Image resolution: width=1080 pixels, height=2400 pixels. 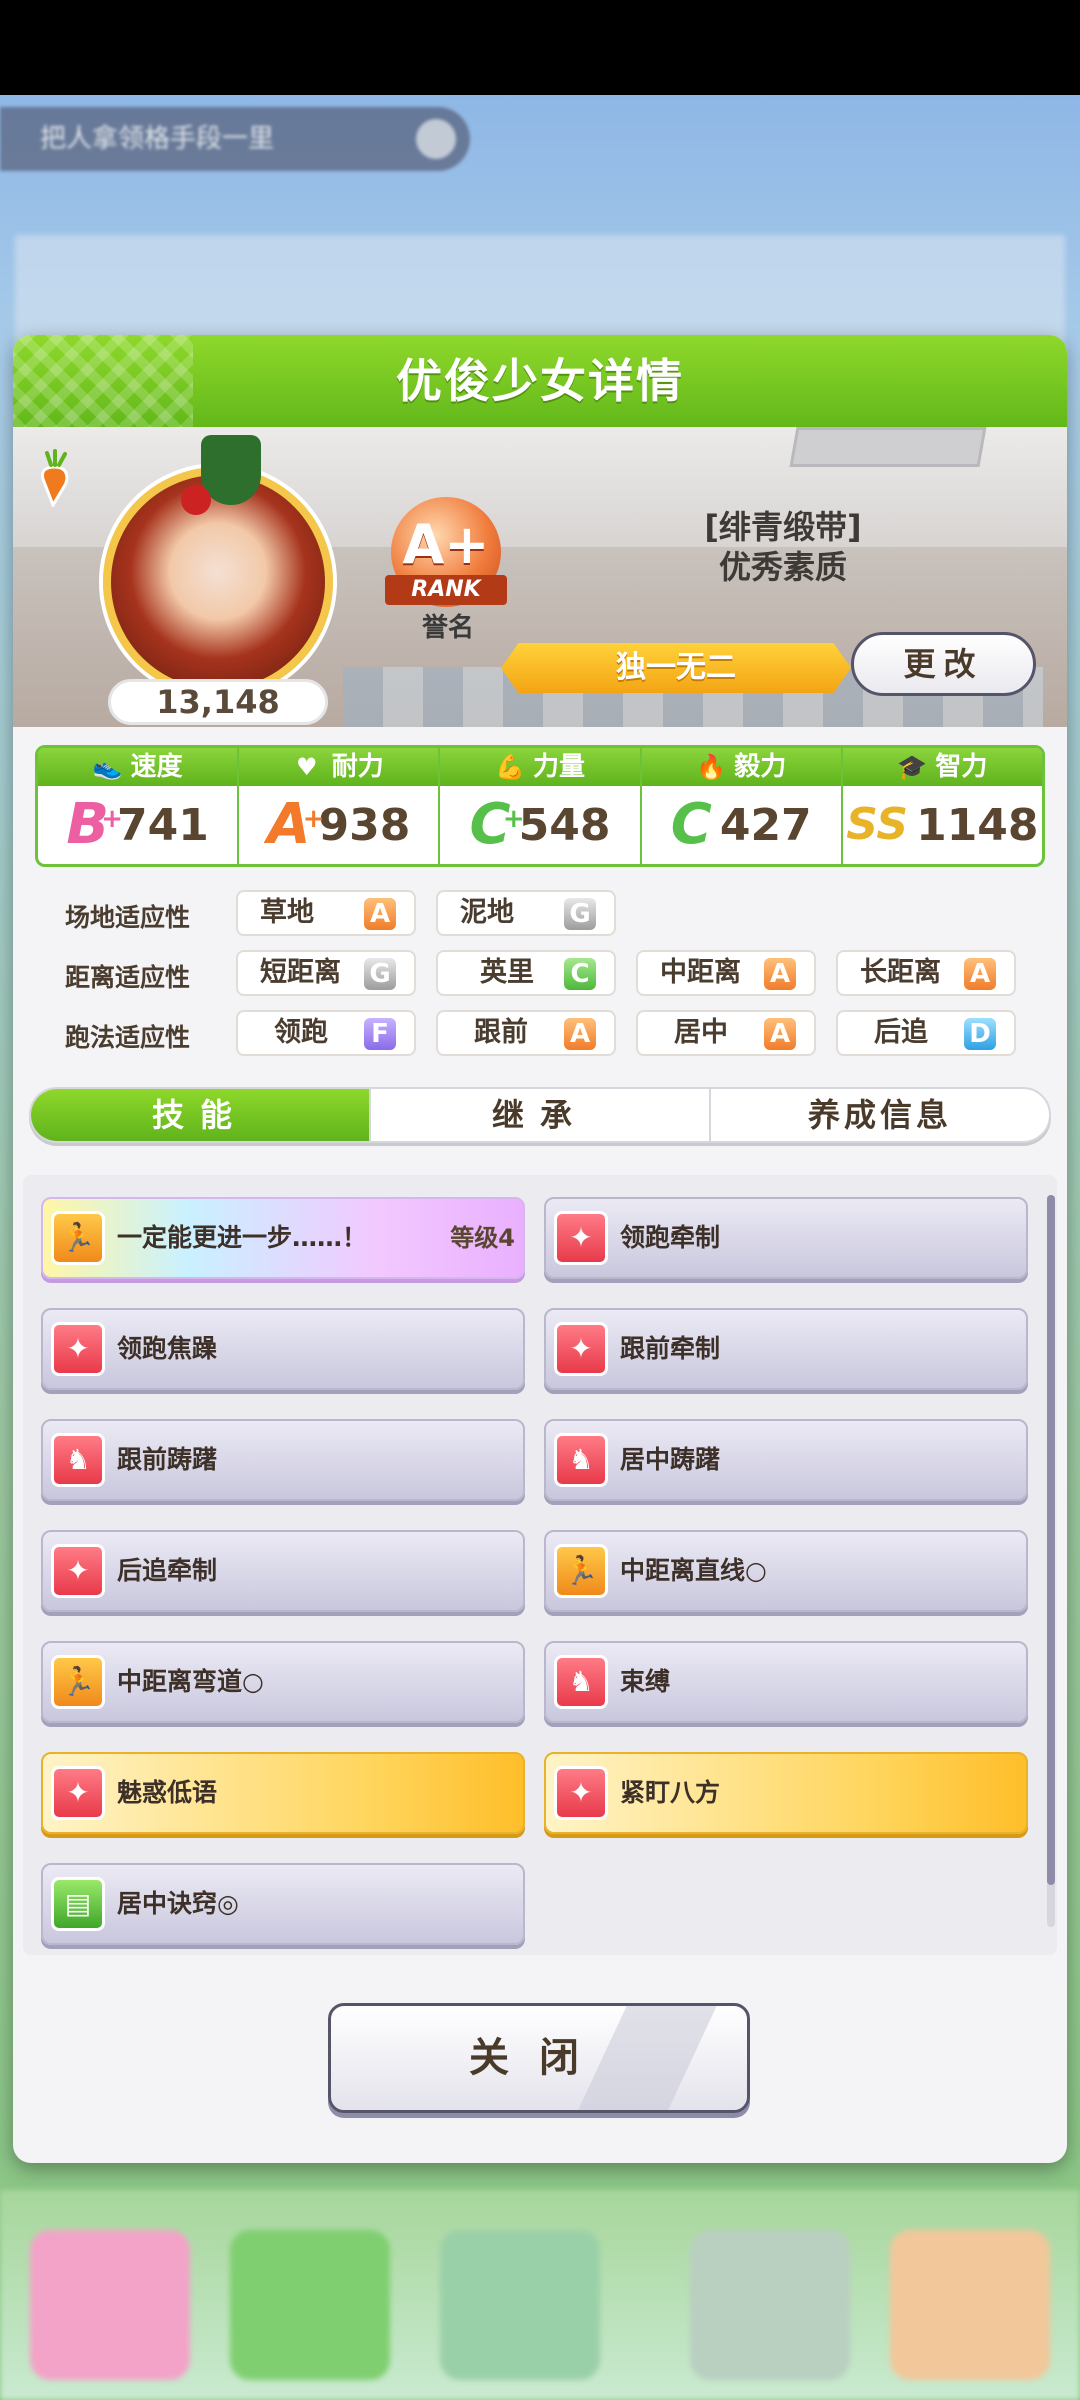 I want to click on portrait-ribbon-knot, so click(x=196, y=500).